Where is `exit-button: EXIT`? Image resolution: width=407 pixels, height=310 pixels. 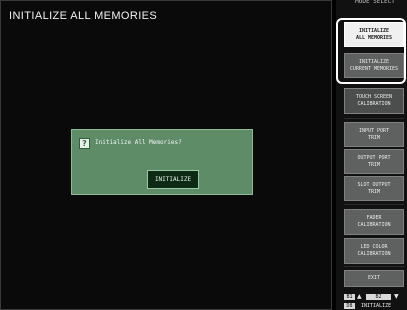 exit-button: EXIT is located at coordinates (374, 278).